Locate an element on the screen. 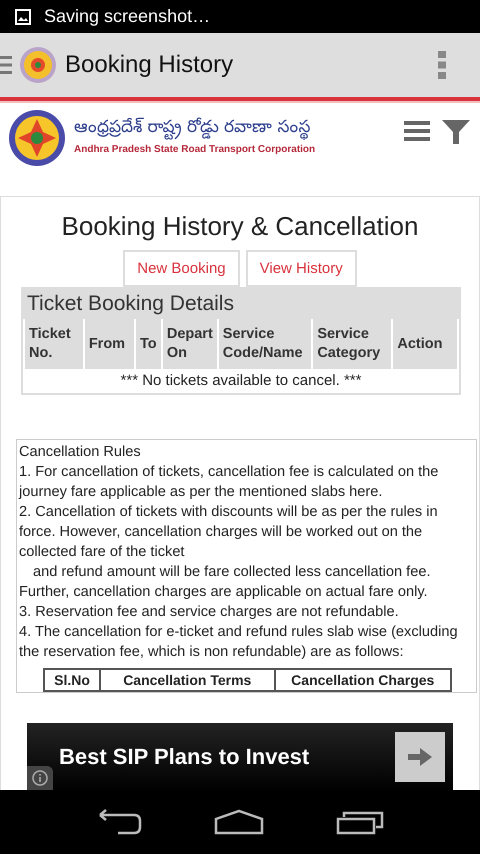 This screenshot has width=480, height=854. column-header: Cancellation Charges is located at coordinates (363, 680).